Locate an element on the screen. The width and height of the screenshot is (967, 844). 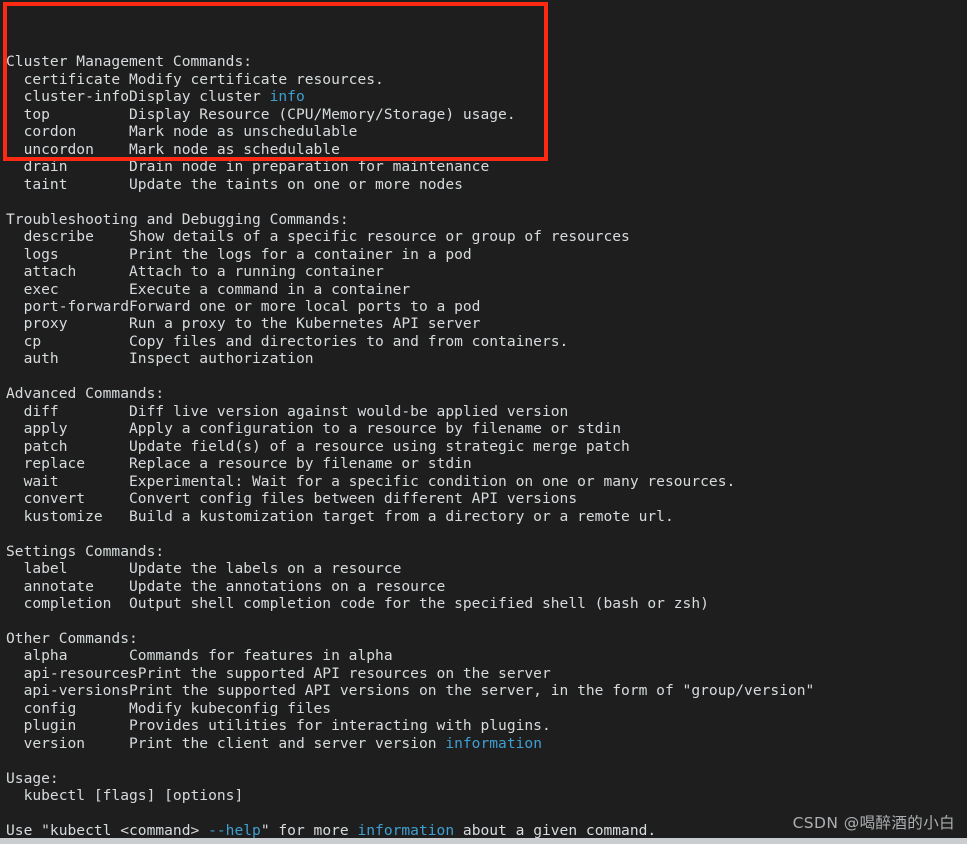
command-name: completion is located at coordinates (68, 603).